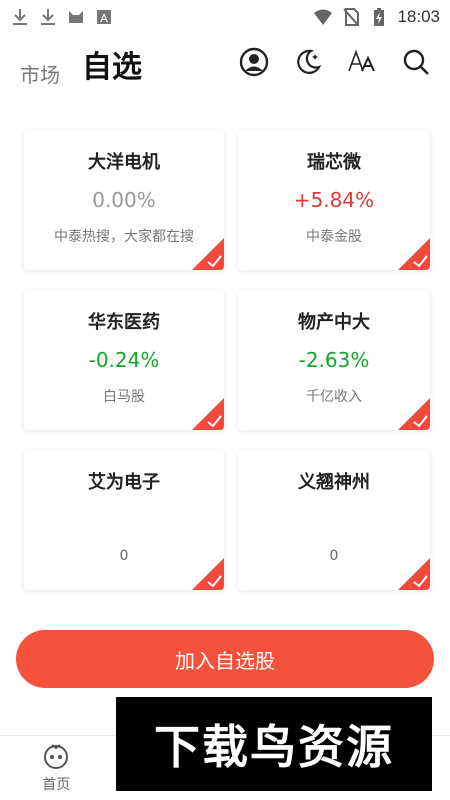  I want to click on stock-change: -0.24%, so click(124, 360).